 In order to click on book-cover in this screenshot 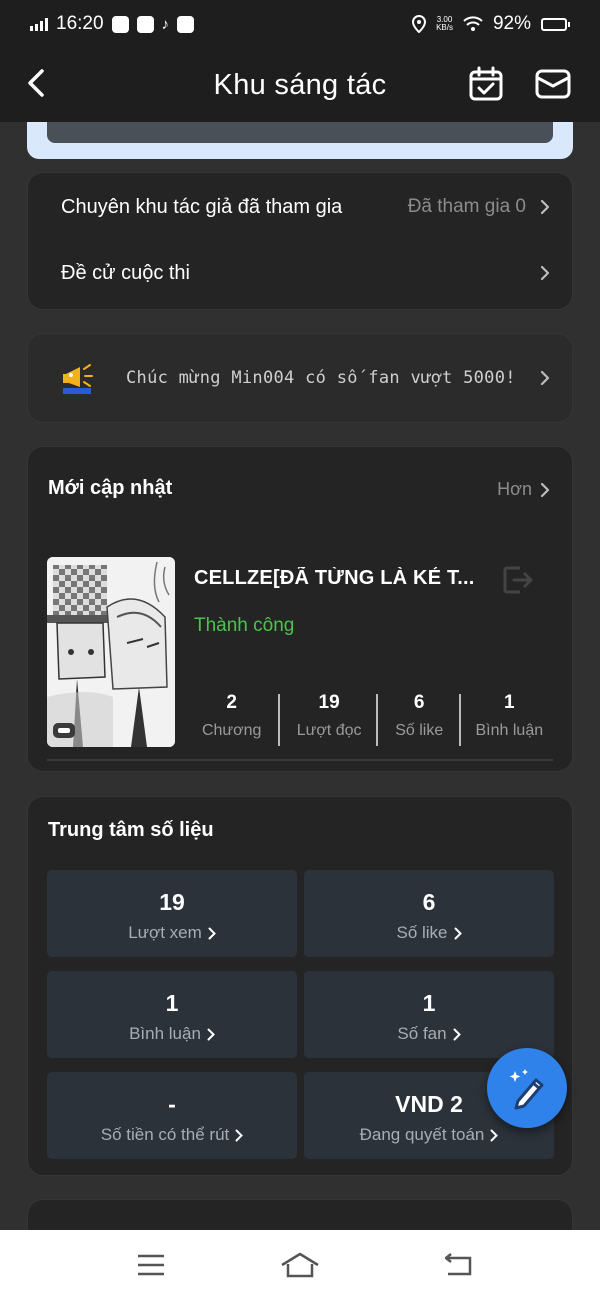, I will do `click(111, 652)`.